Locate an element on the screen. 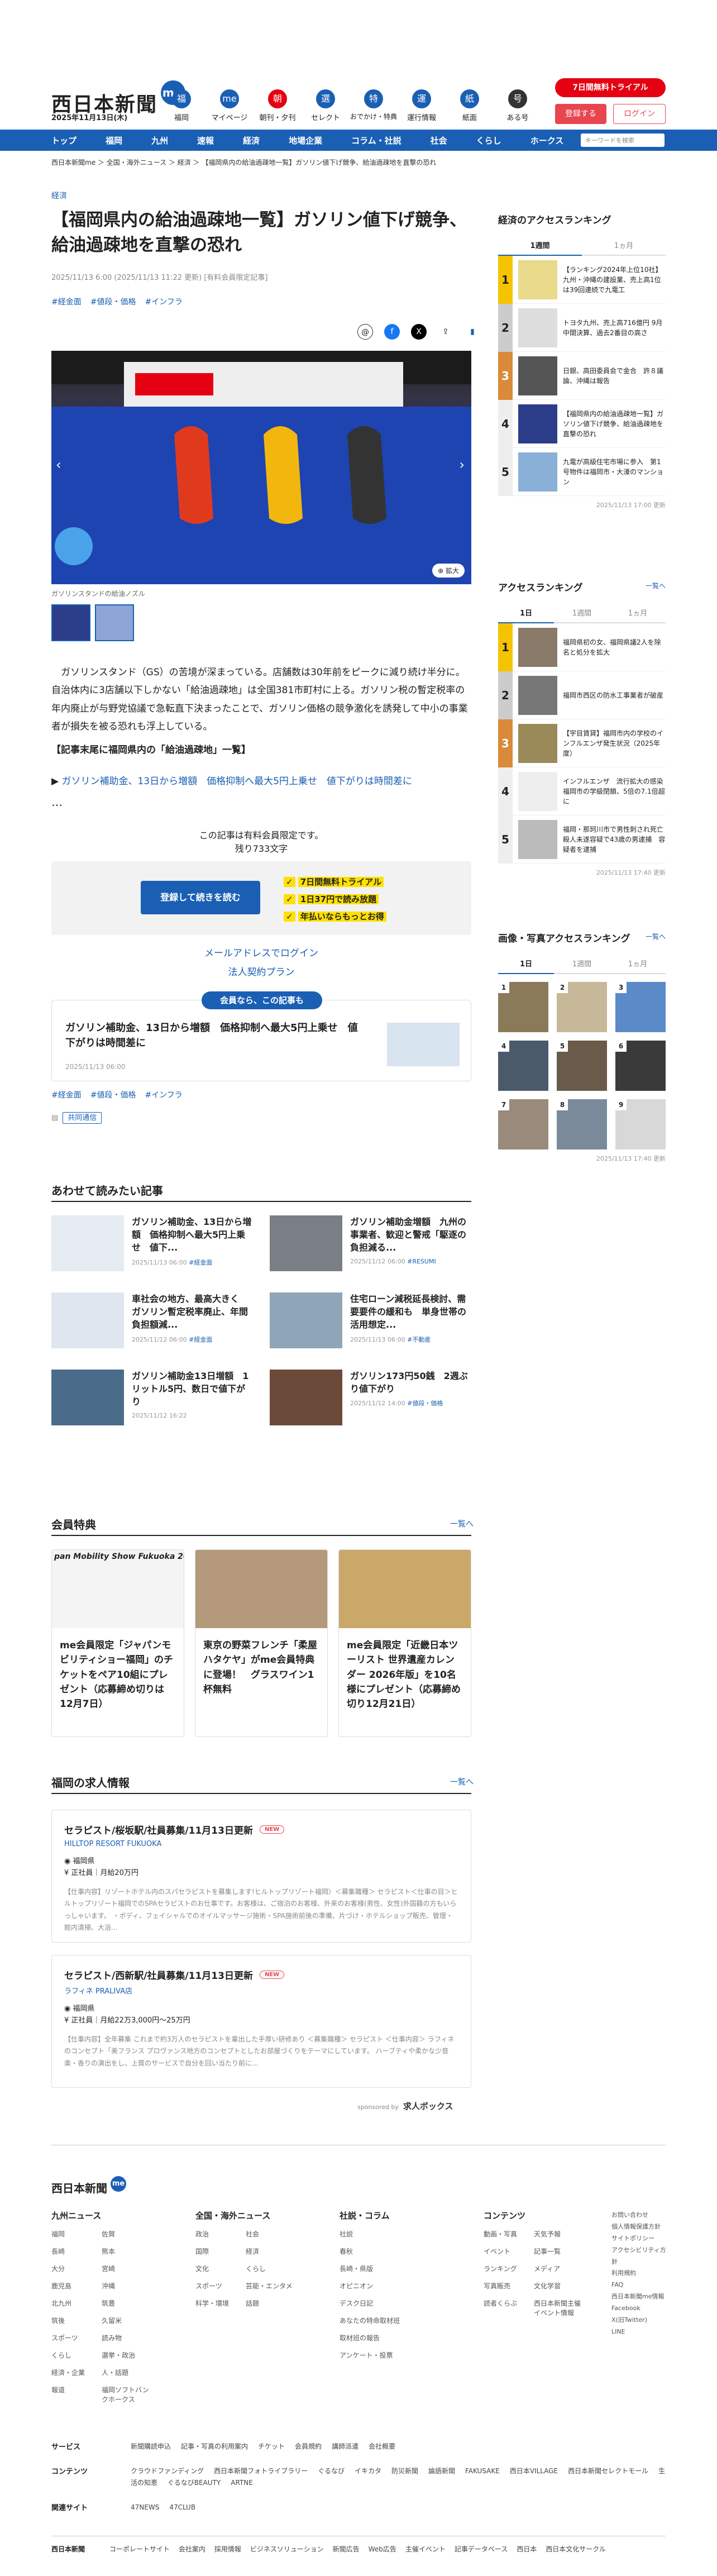 The image size is (717, 2576). register-button: 登録する is located at coordinates (581, 114).